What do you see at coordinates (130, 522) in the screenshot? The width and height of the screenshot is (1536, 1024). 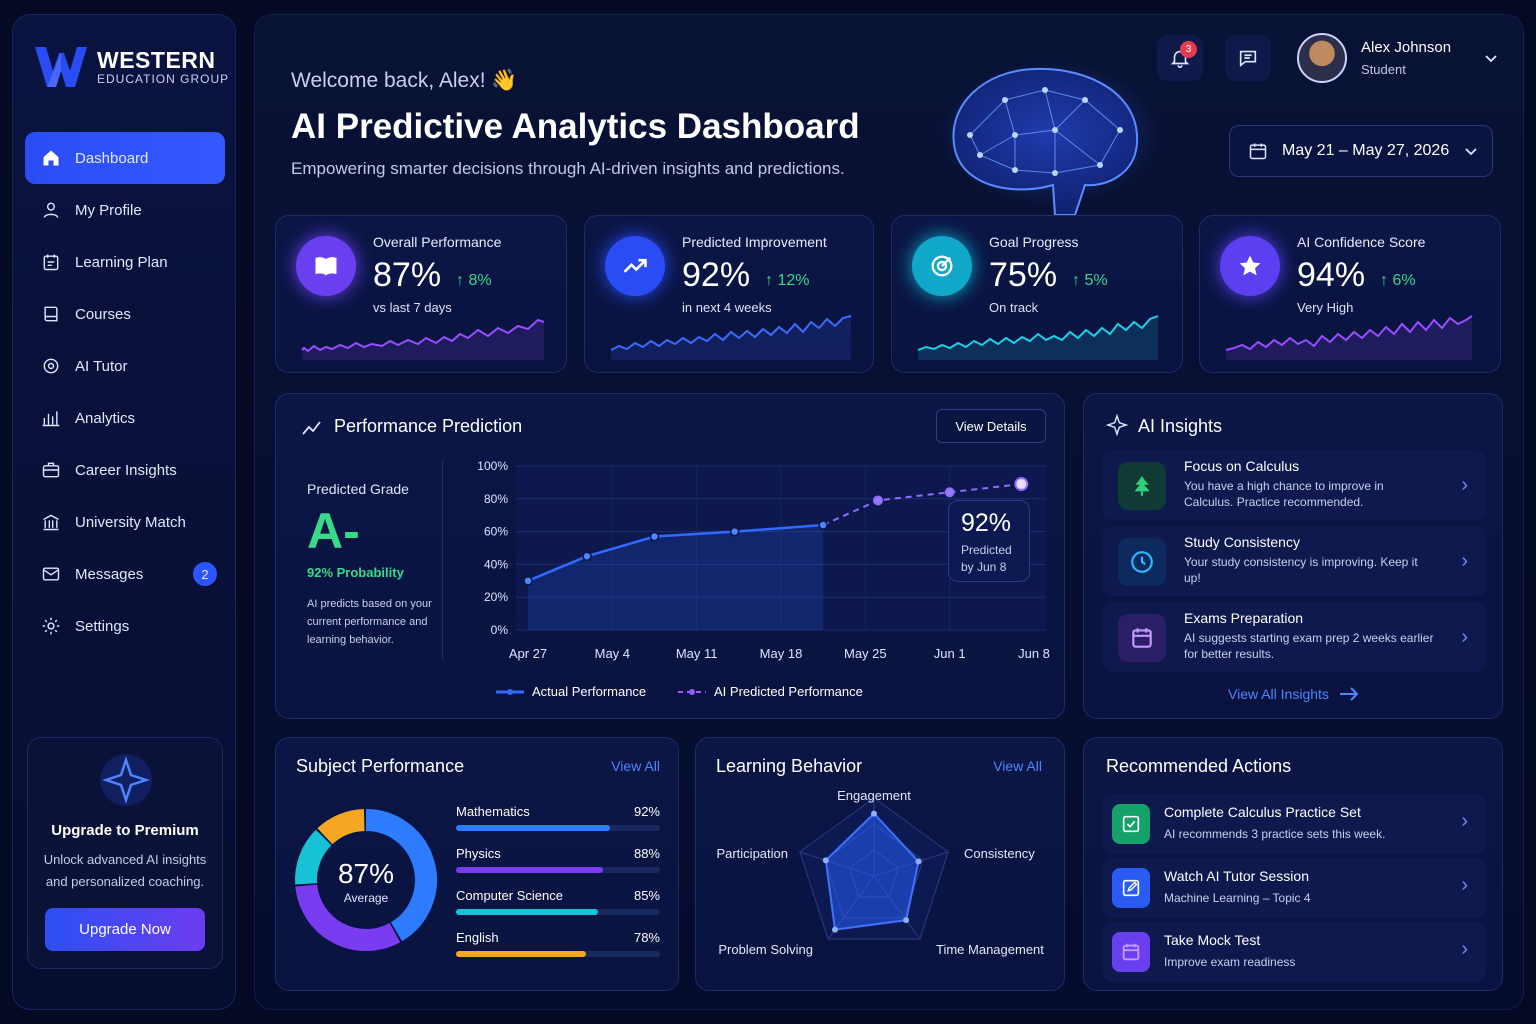 I see `sidebar-item-label: University Match` at bounding box center [130, 522].